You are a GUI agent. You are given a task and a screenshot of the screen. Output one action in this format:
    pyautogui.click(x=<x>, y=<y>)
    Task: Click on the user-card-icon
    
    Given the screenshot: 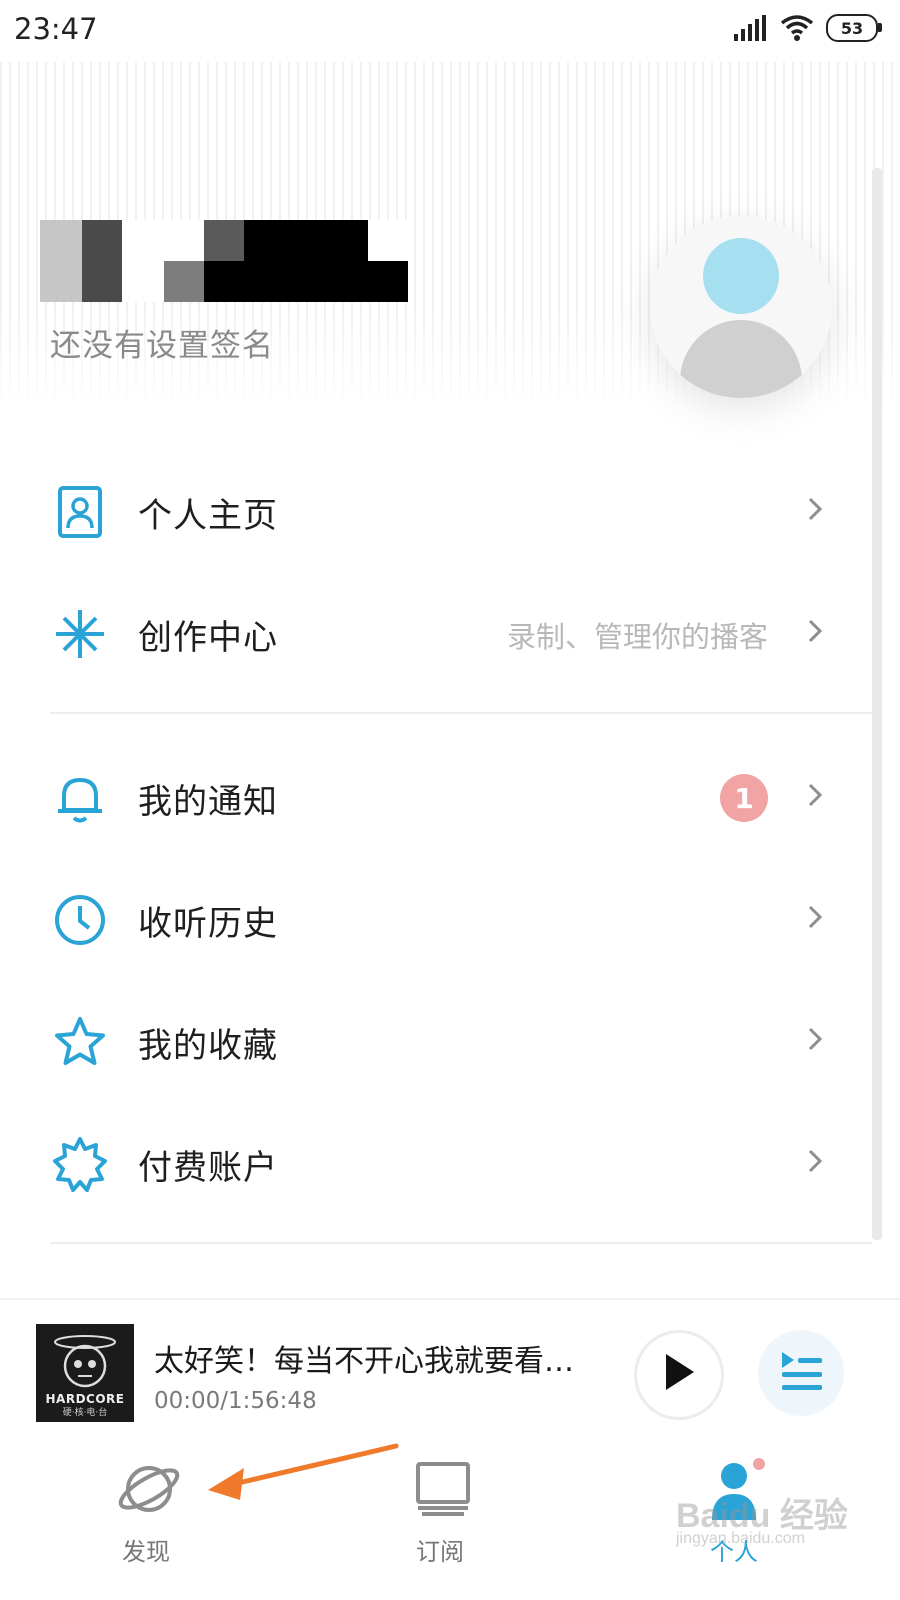 What is the action you would take?
    pyautogui.click(x=80, y=512)
    